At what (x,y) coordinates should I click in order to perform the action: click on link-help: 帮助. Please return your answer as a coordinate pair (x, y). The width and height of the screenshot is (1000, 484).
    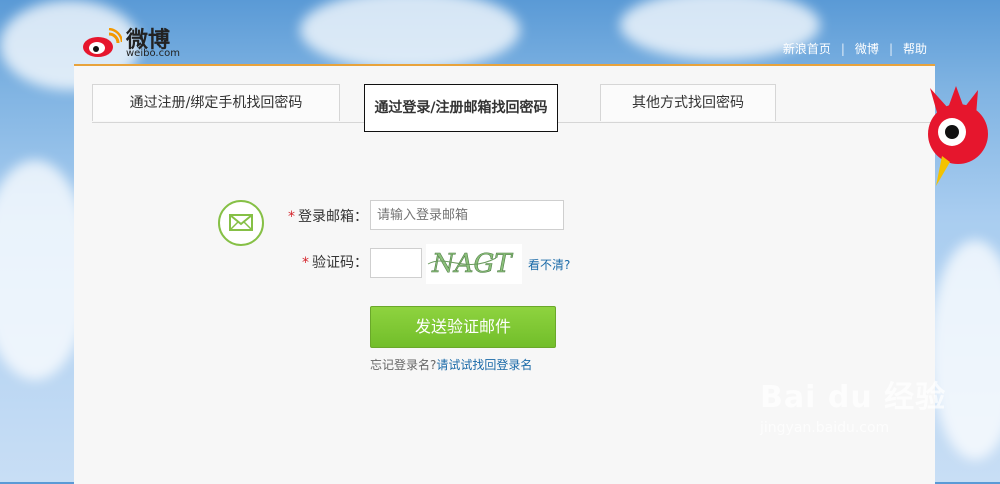
    Looking at the image, I should click on (915, 49).